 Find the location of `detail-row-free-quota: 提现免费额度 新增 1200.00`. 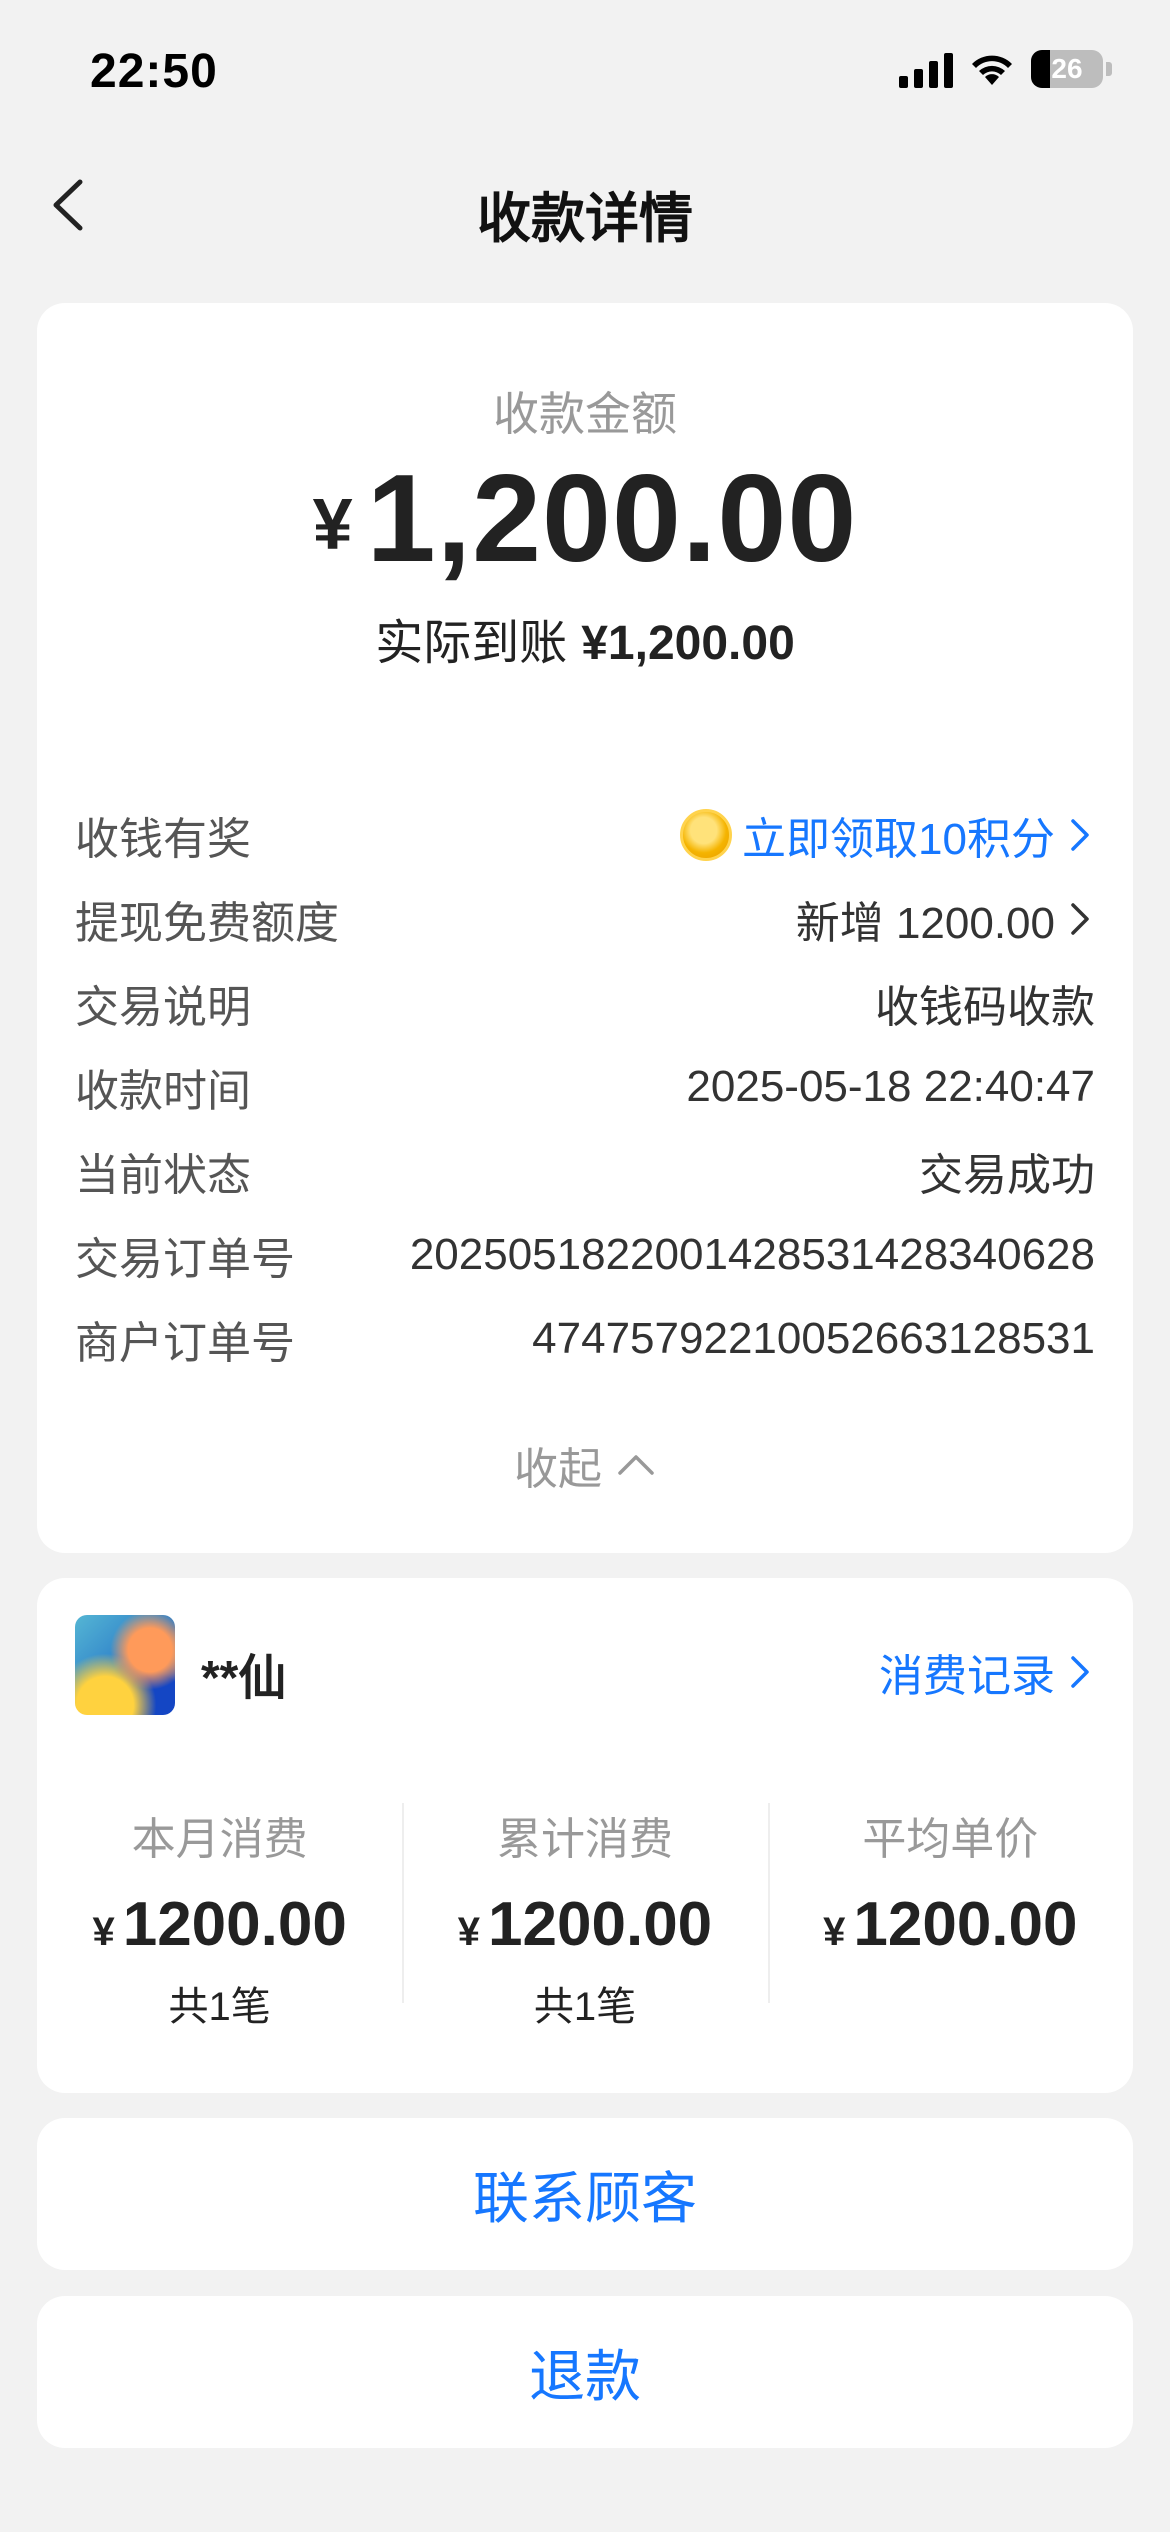

detail-row-free-quota: 提现免费额度 新增 1200.00 is located at coordinates (585, 919).